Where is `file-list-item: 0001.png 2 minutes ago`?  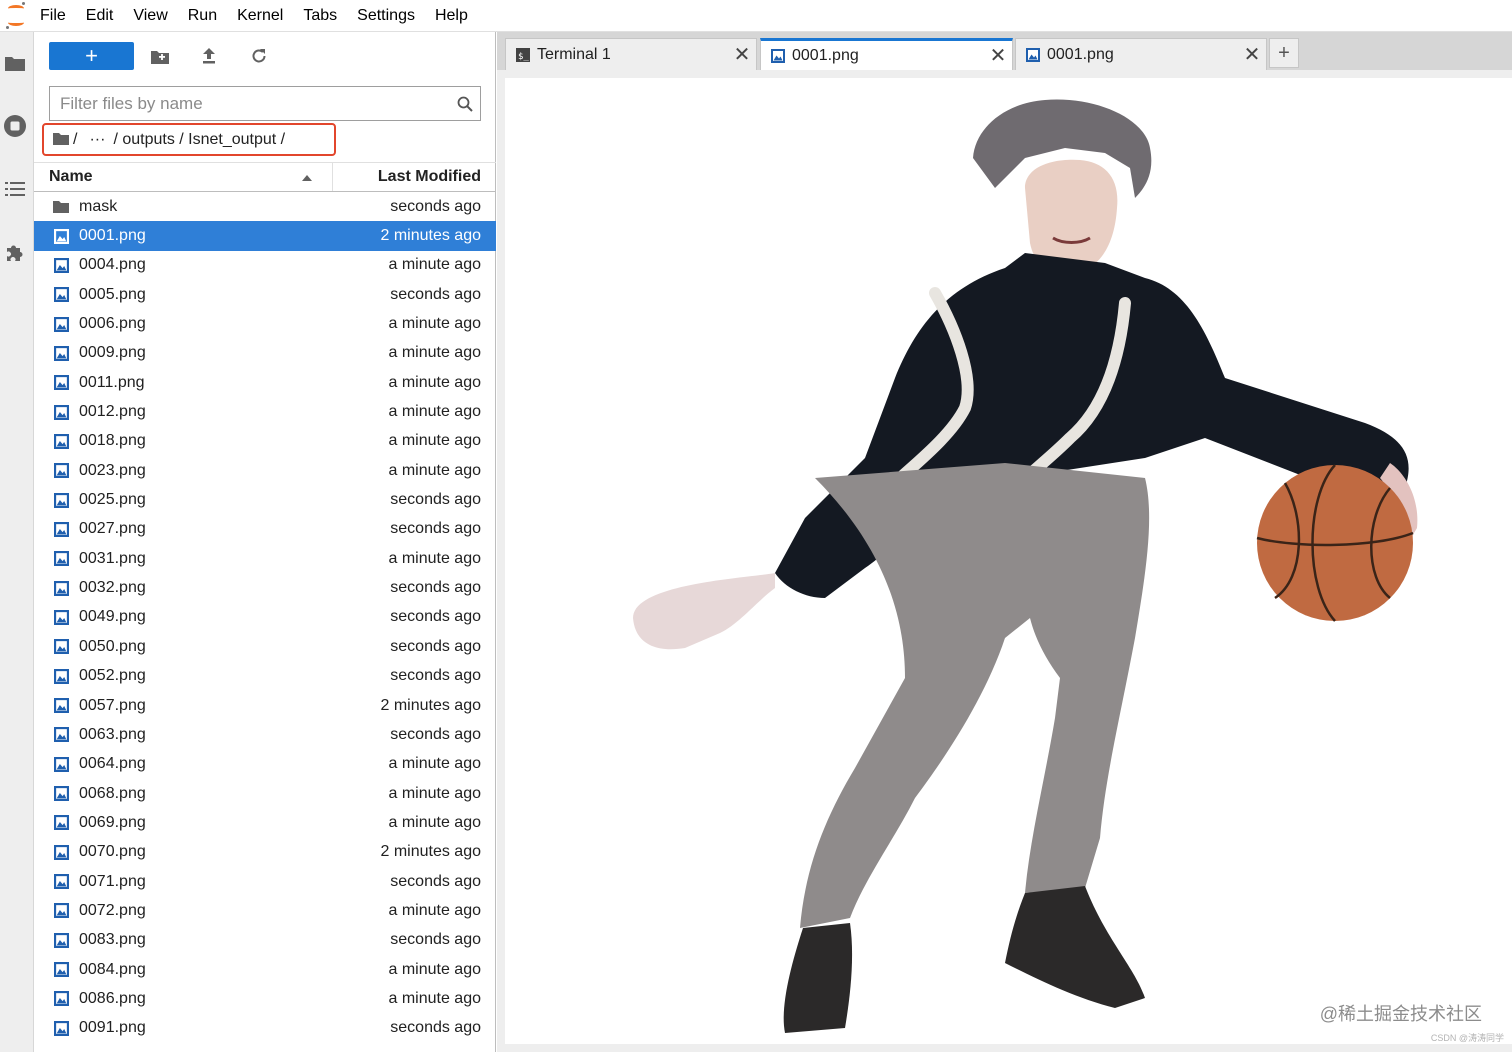
file-list-item: 0001.png 2 minutes ago is located at coordinates (265, 236).